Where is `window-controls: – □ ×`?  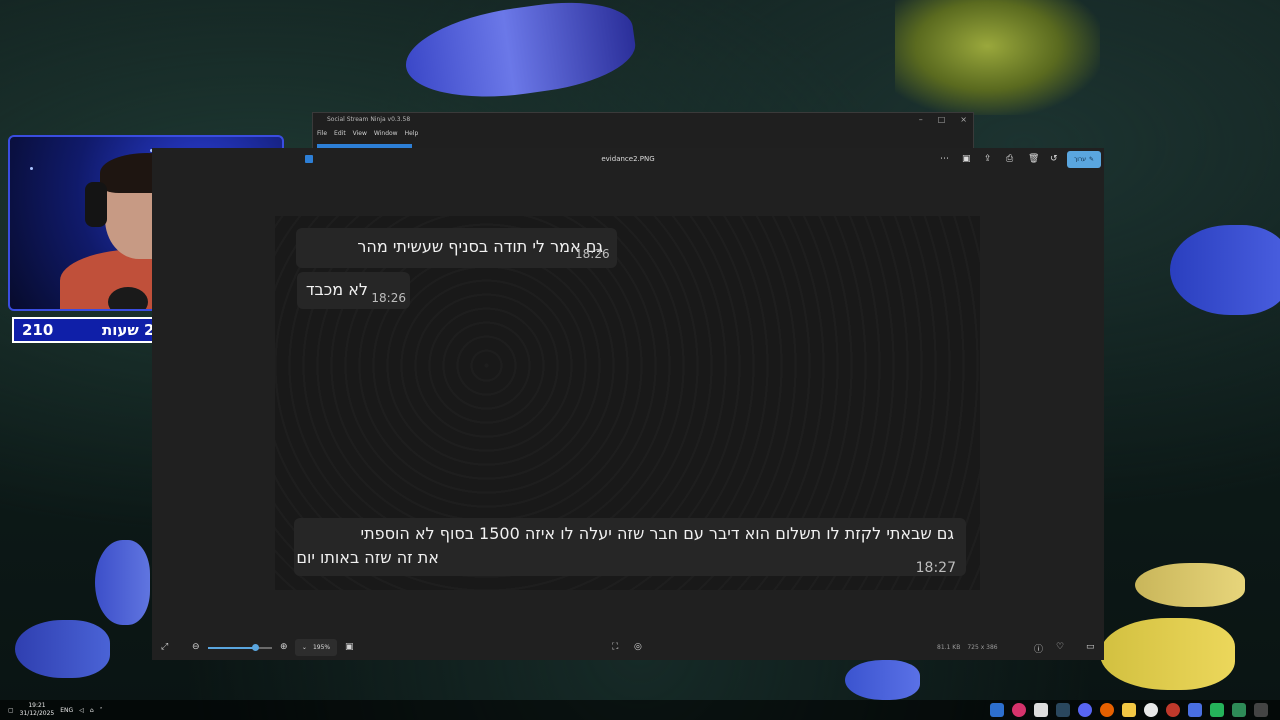 window-controls: – □ × is located at coordinates (943, 119).